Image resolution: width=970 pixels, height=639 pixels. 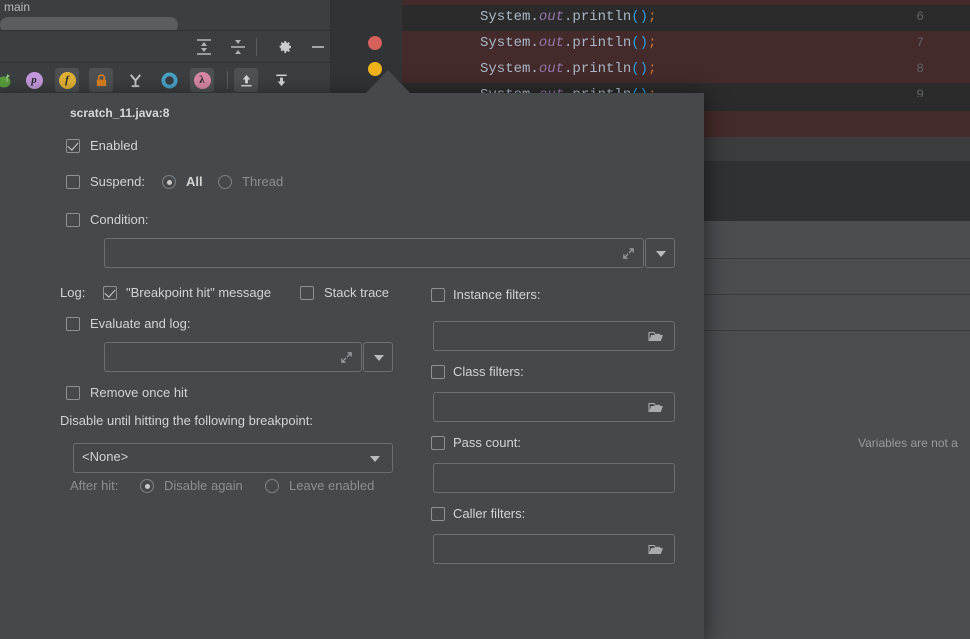 I want to click on caller-filters-label: Caller filters:, so click(x=489, y=513).